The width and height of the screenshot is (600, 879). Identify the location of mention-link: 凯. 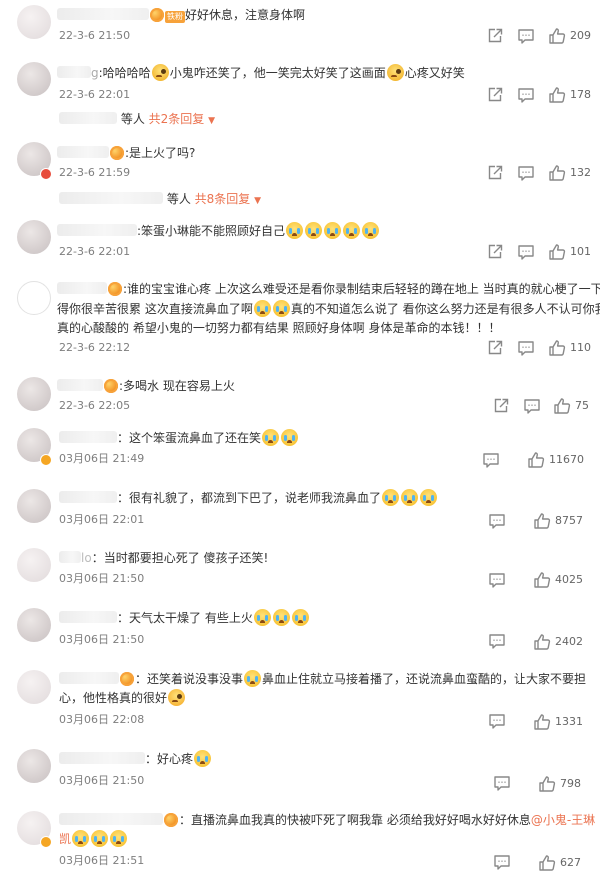
(65, 839).